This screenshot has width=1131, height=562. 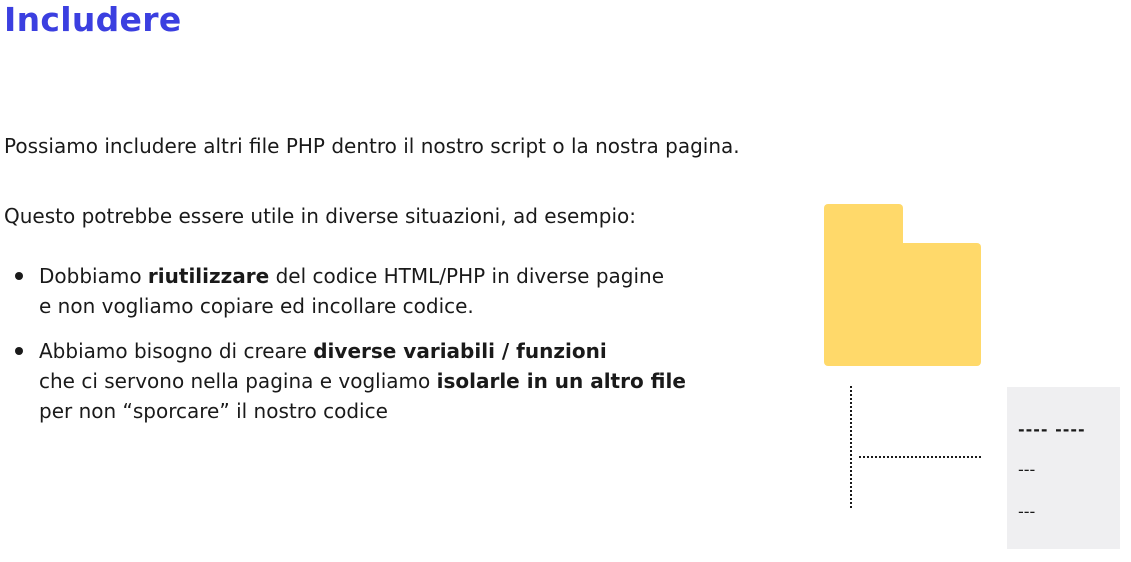 I want to click on list-item-emphasis: isolarle in un altro file, so click(x=561, y=381).